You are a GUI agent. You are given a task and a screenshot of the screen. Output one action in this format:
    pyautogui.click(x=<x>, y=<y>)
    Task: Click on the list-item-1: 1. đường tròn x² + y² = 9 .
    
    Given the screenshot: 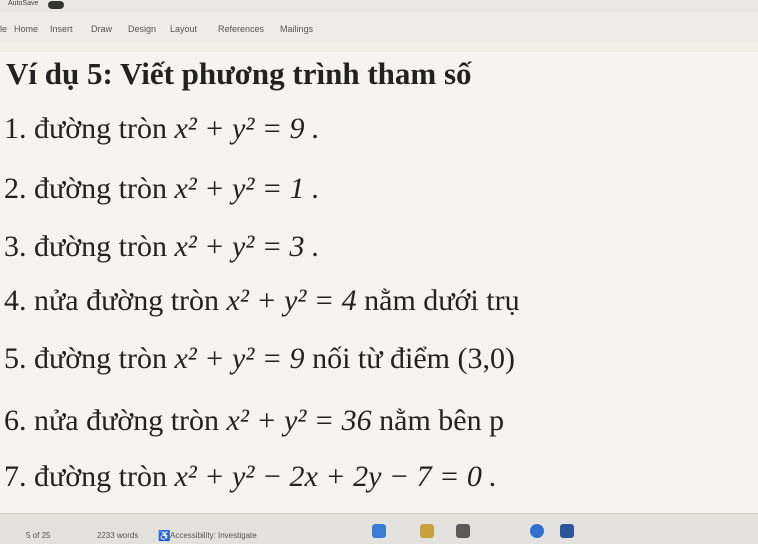 What is the action you would take?
    pyautogui.click(x=162, y=129)
    